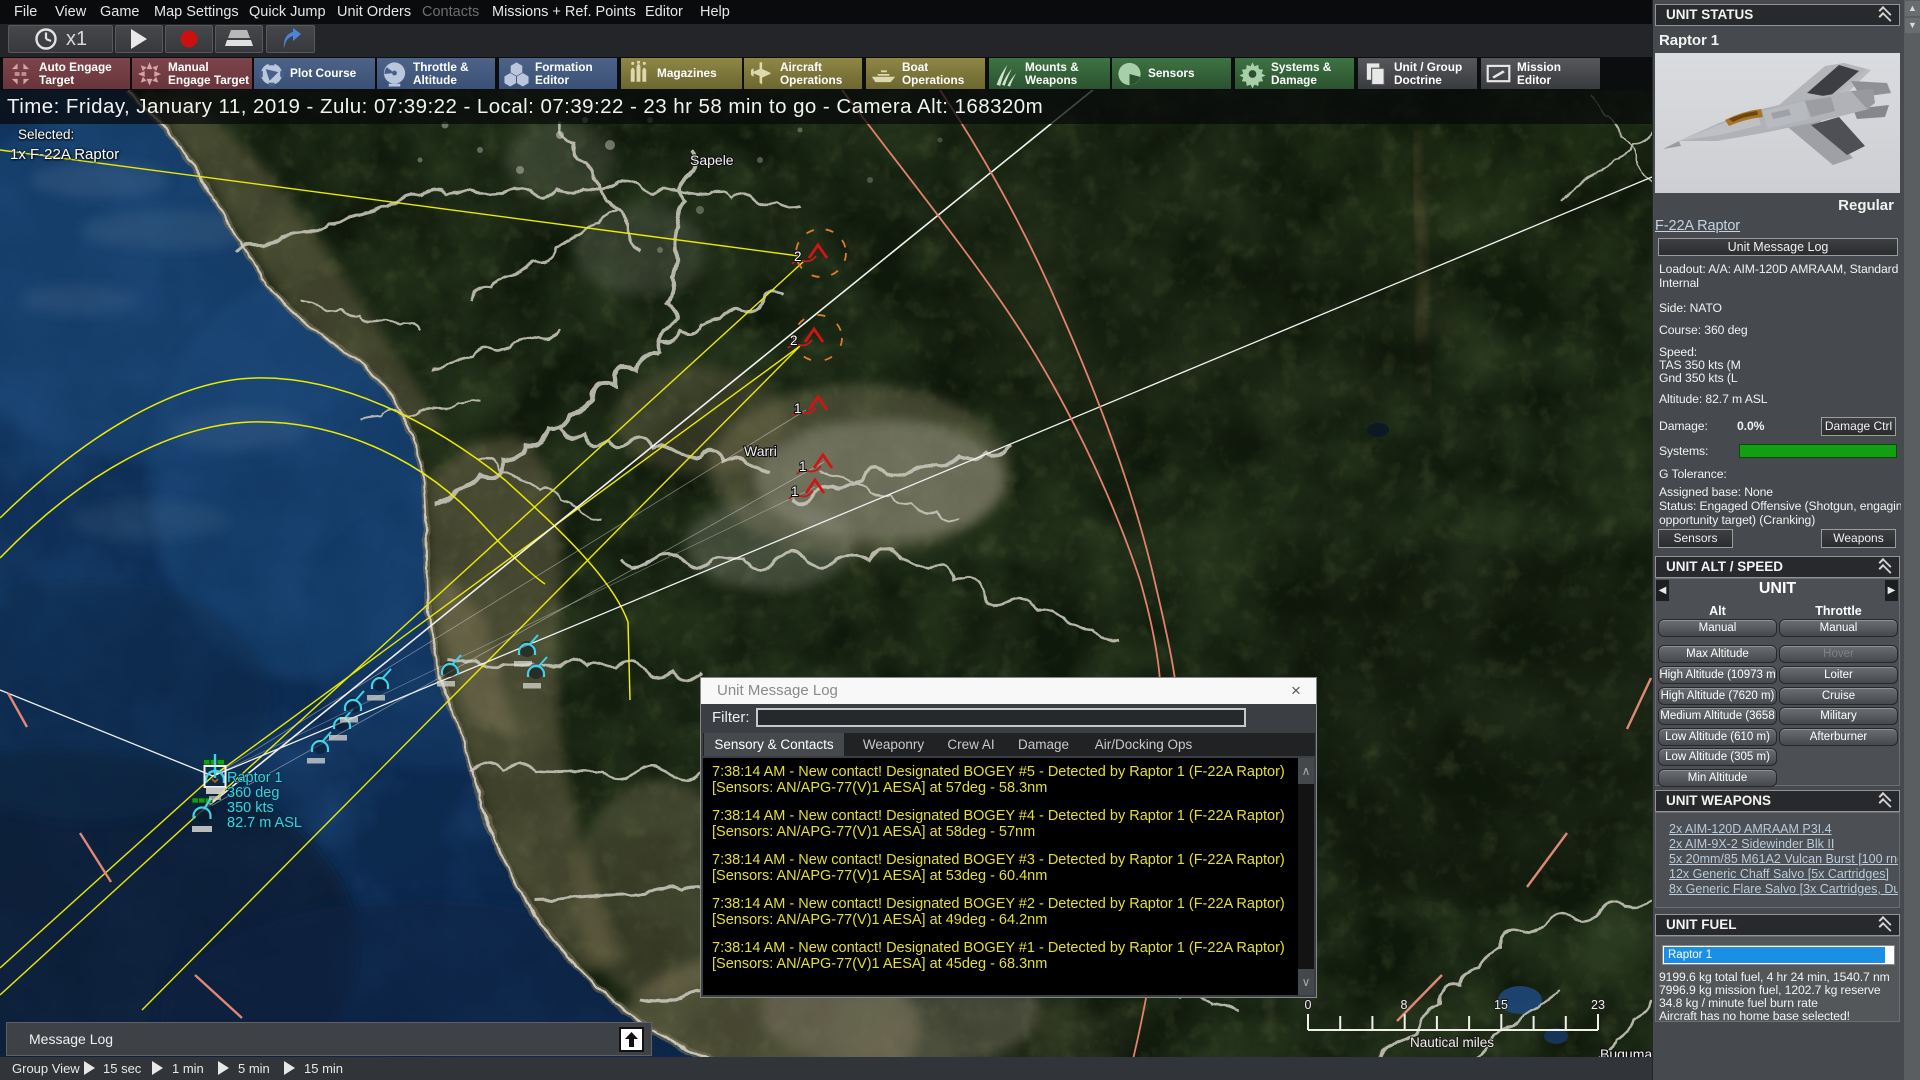 The height and width of the screenshot is (1080, 1920). I want to click on fuel-selected-row: Raptor 1, so click(1774, 955).